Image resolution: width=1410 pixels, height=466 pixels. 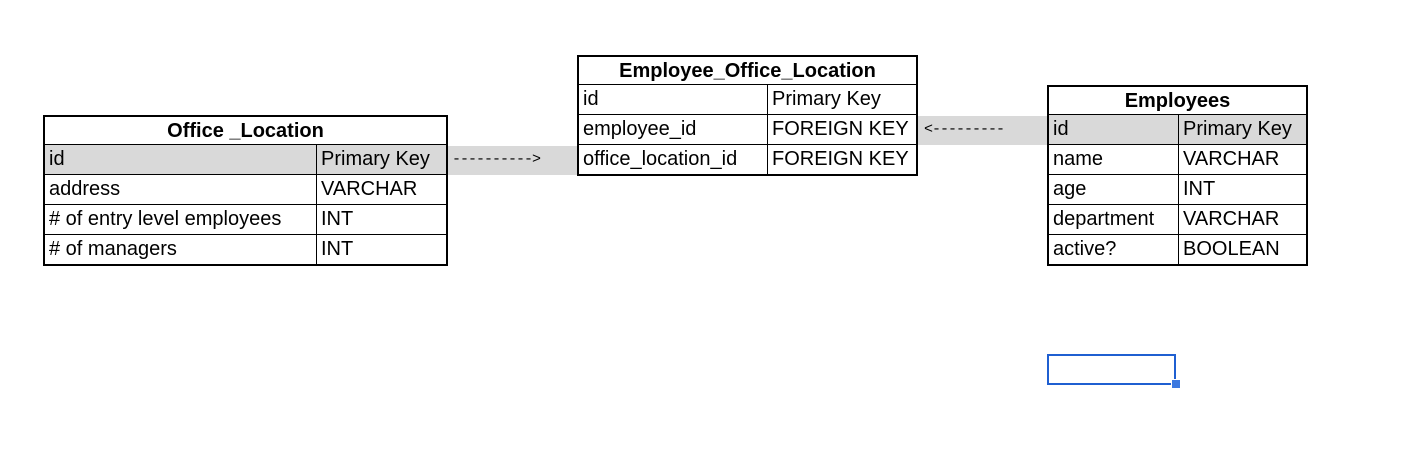 I want to click on table-row: department VARCHAR, so click(x=1177, y=220).